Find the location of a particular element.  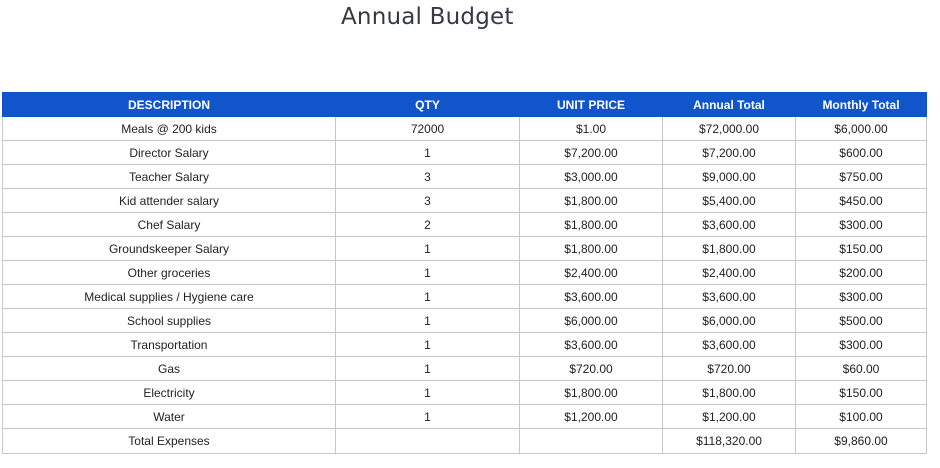

cell-unit-price: $1,200.00 is located at coordinates (591, 416).